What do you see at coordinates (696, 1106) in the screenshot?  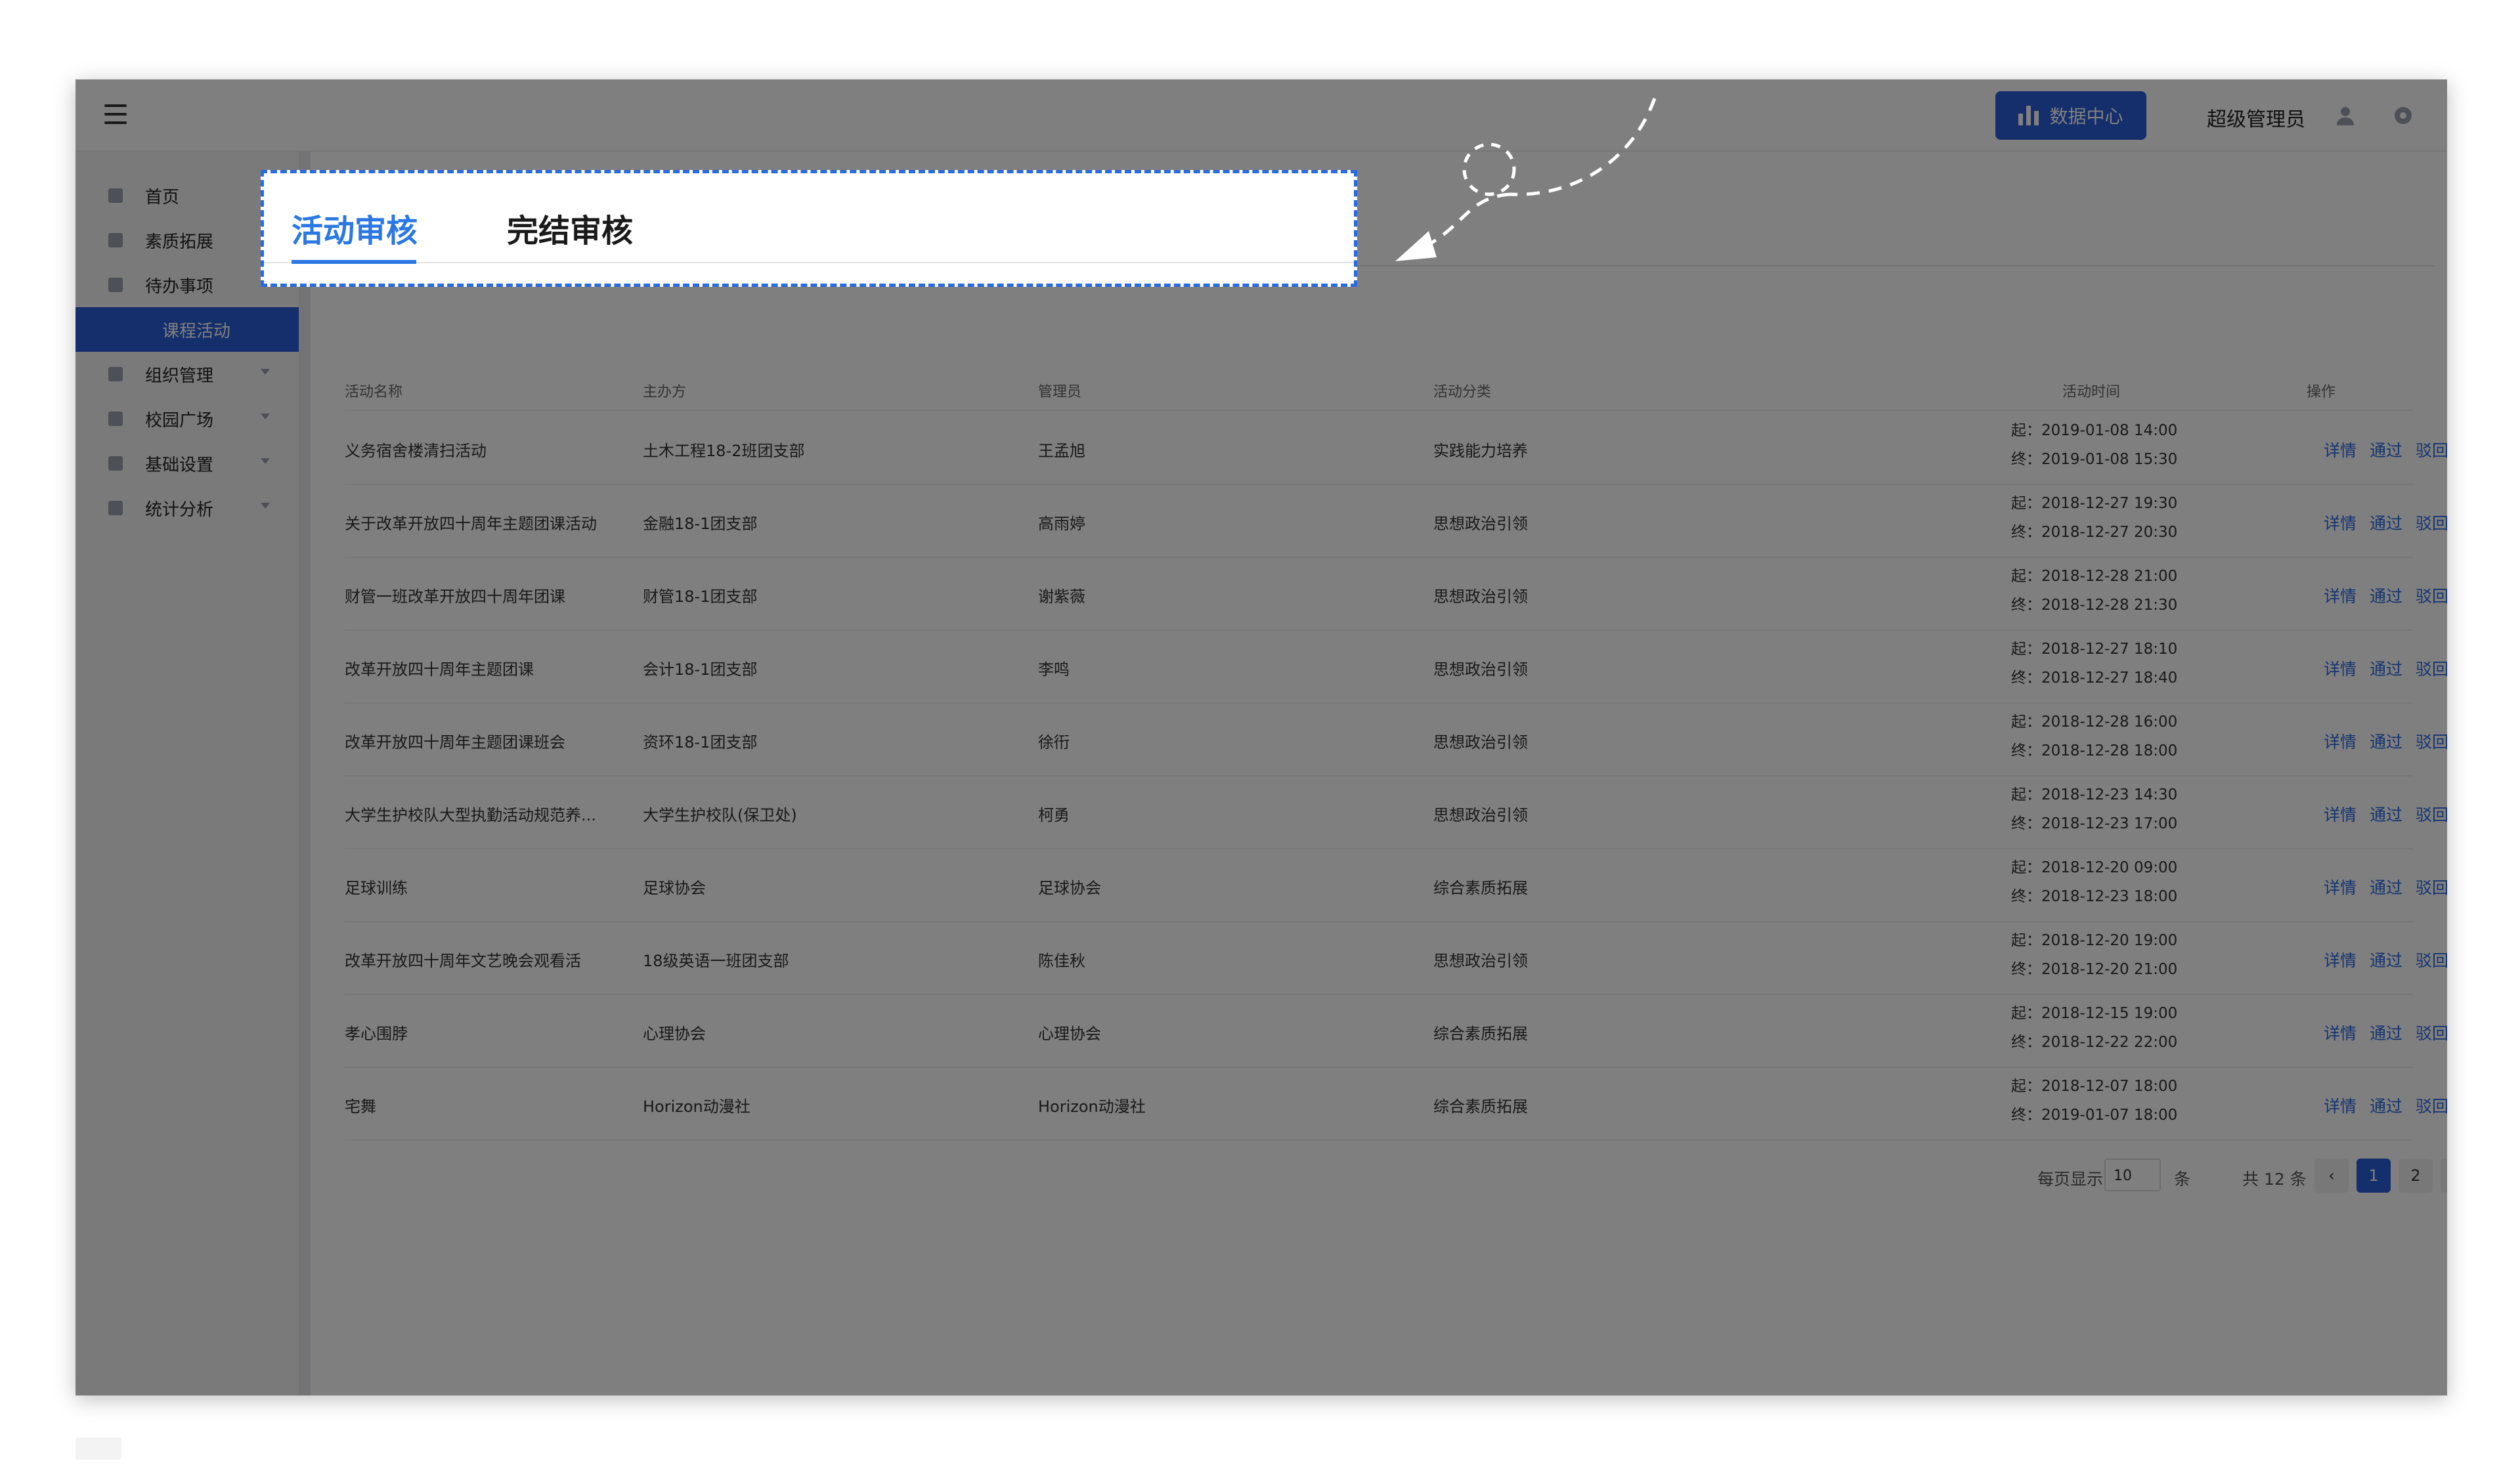 I see `activity-host: Horizon动漫社` at bounding box center [696, 1106].